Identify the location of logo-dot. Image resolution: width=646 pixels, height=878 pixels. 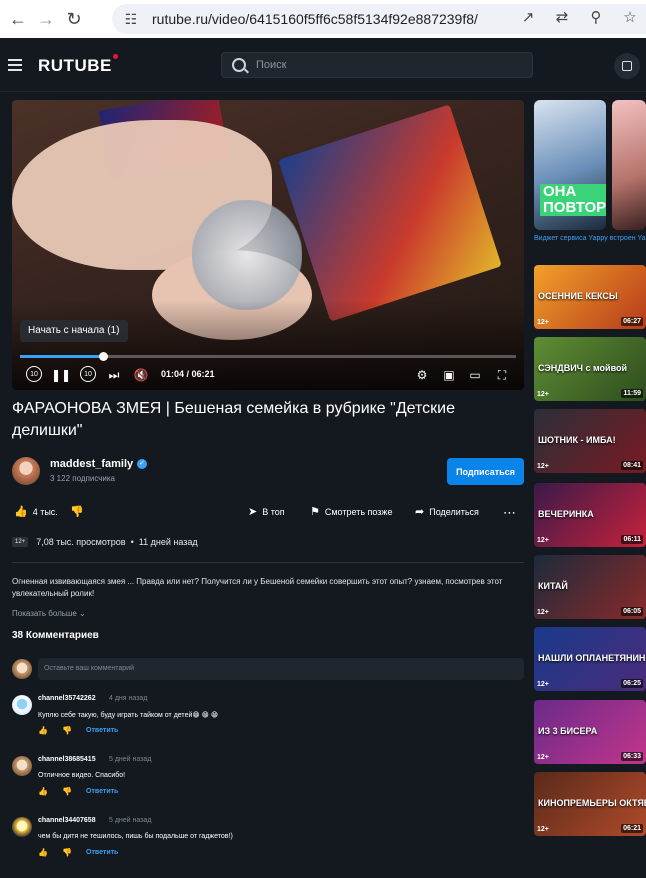
(115, 56).